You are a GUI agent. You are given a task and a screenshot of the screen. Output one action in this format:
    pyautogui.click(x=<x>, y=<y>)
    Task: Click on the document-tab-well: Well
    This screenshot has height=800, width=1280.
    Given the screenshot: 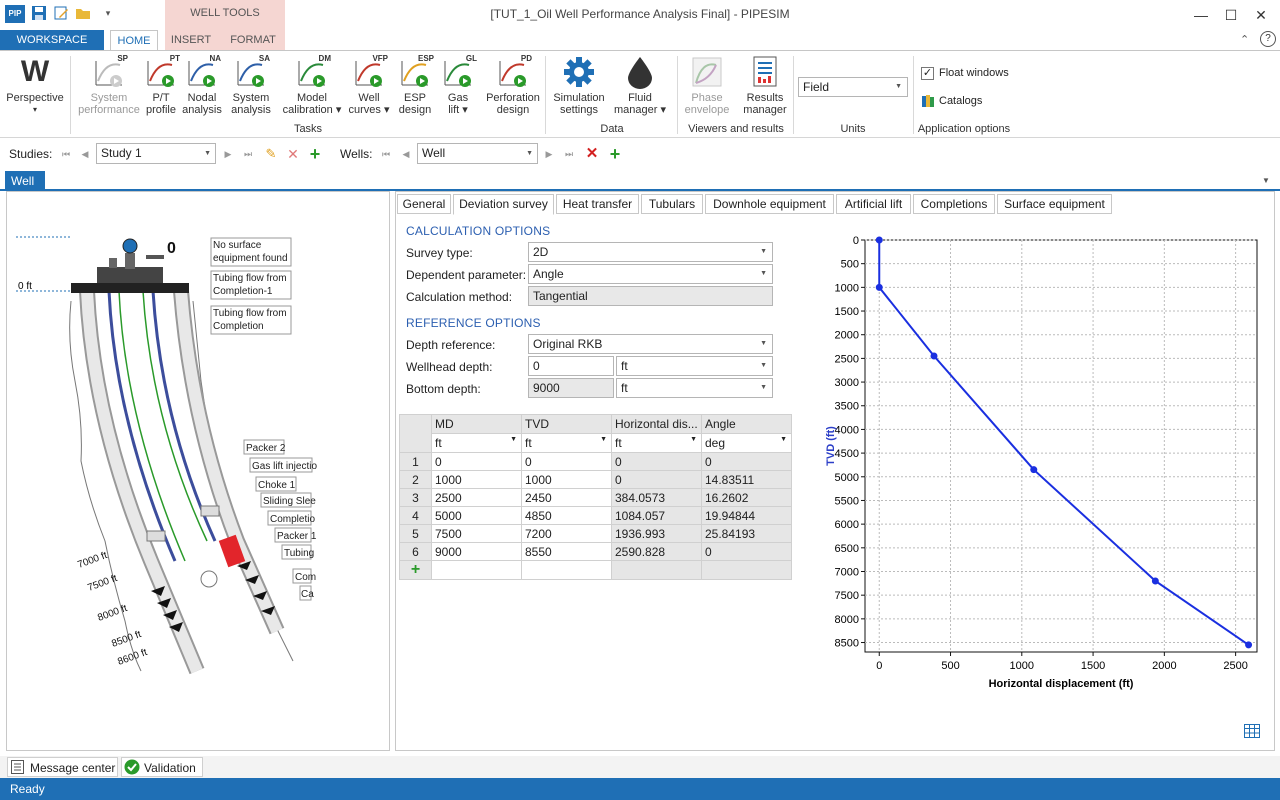 What is the action you would take?
    pyautogui.click(x=25, y=181)
    